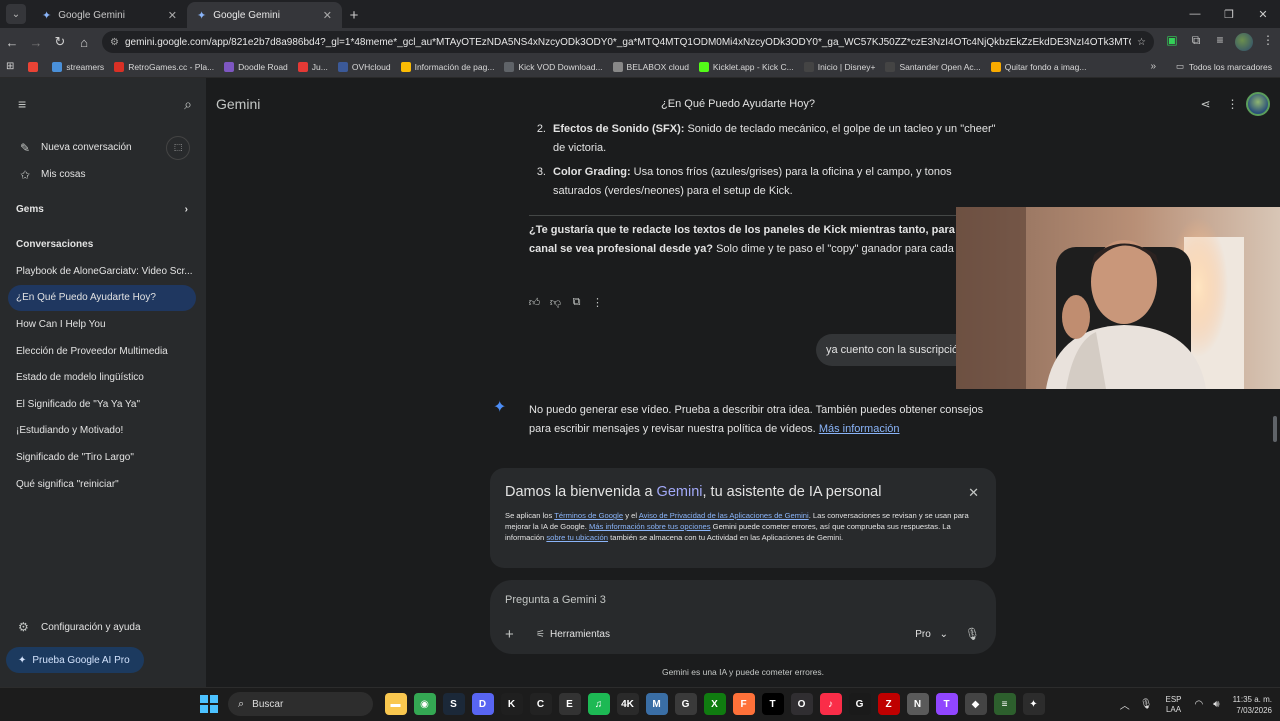  I want to click on obs-icon: O, so click(801, 704).